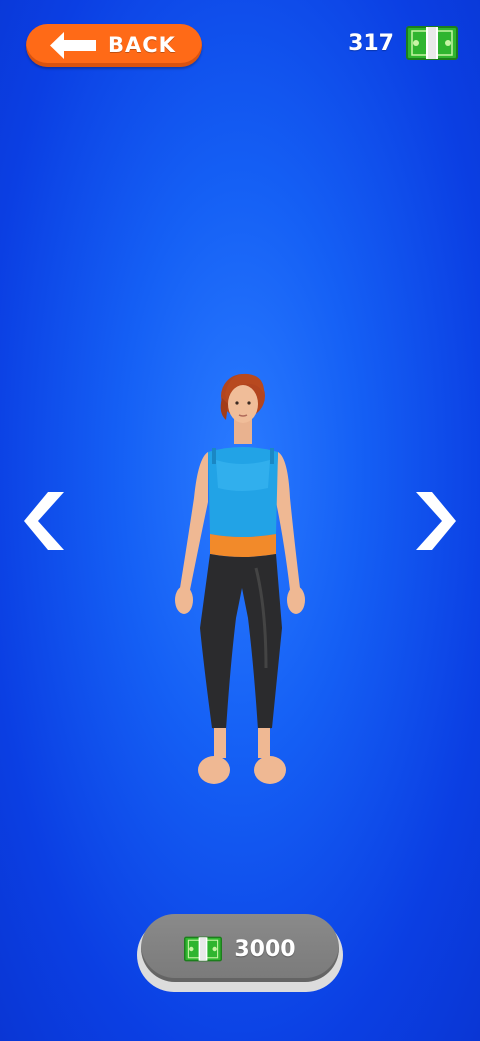 The height and width of the screenshot is (1041, 480). Describe the element at coordinates (371, 43) in the screenshot. I see `coin-count: 317` at that location.